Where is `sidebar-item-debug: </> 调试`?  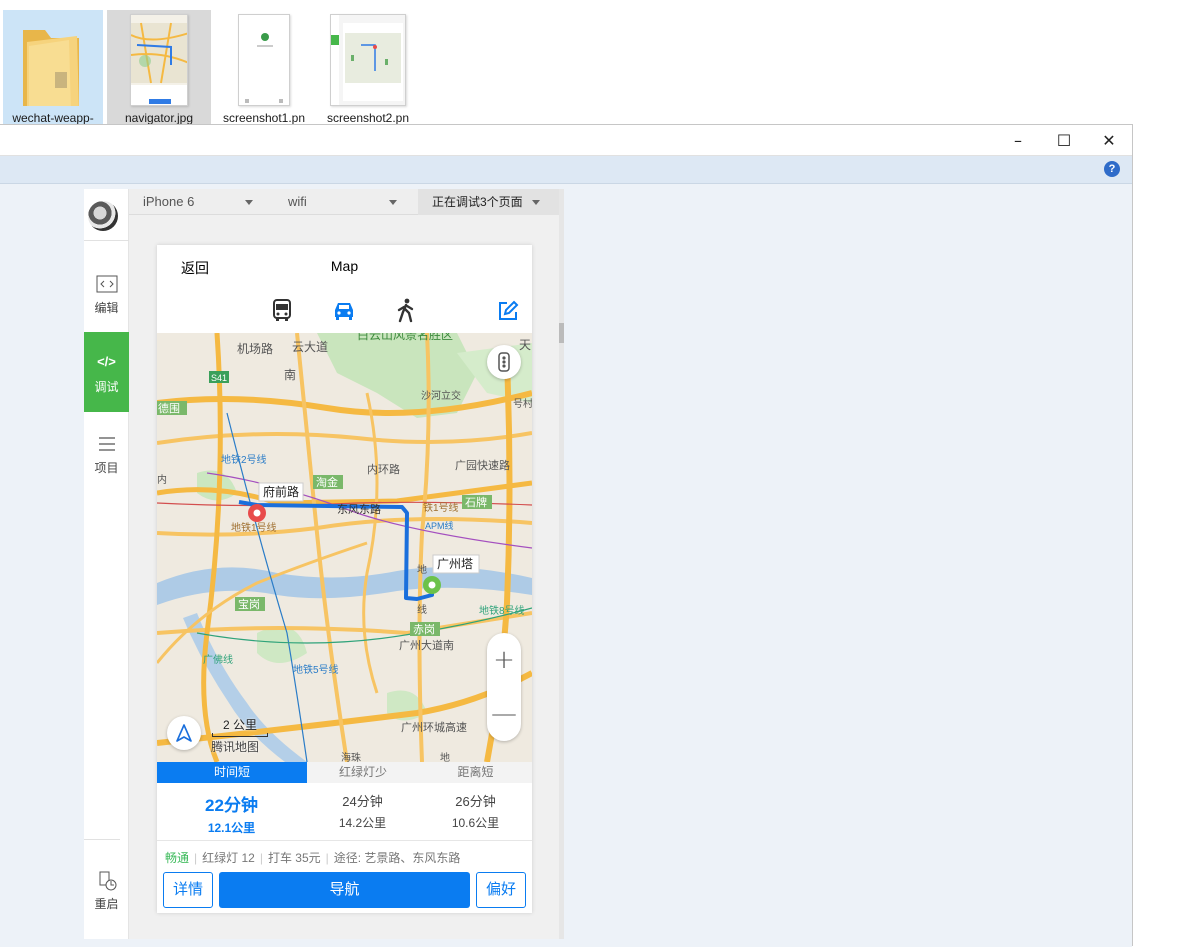
sidebar-item-debug: </> 调试 is located at coordinates (106, 372).